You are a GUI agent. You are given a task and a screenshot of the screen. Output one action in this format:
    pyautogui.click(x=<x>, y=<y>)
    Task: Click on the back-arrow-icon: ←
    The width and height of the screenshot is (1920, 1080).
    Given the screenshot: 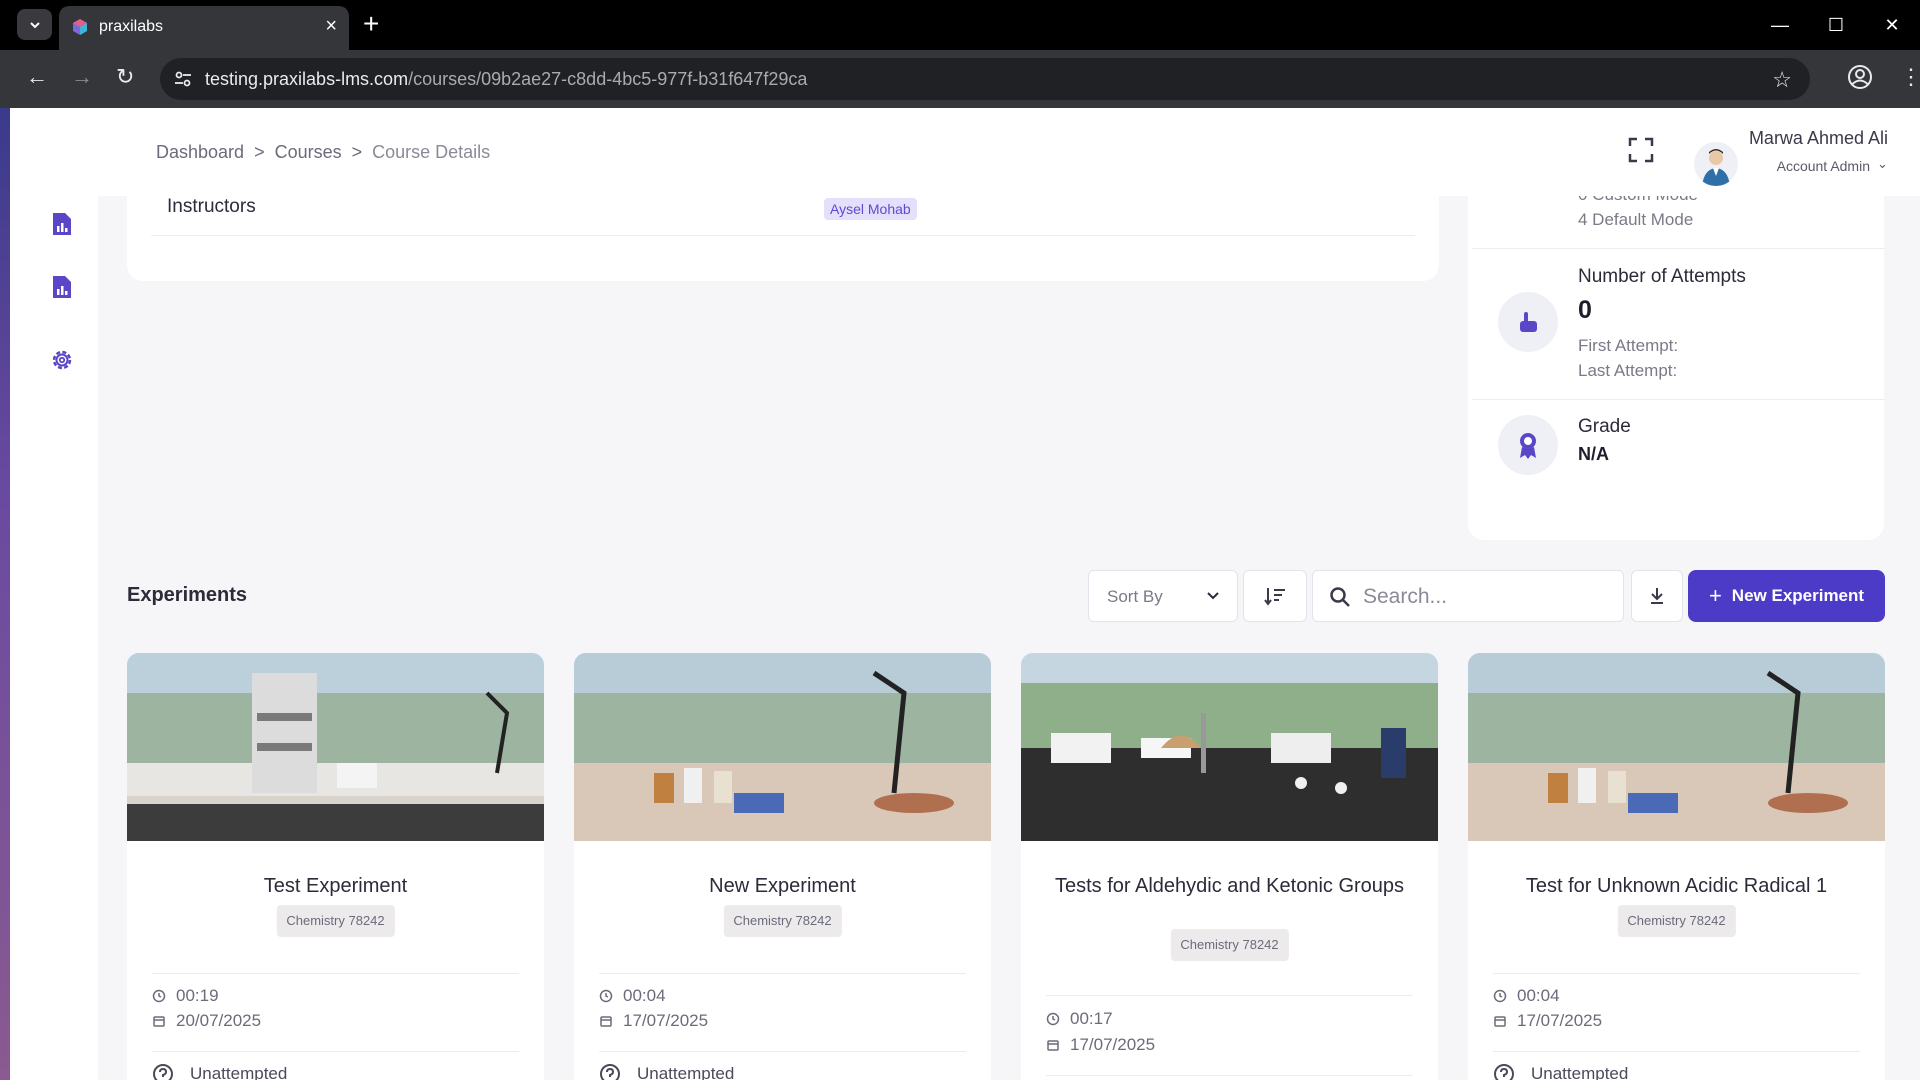 What is the action you would take?
    pyautogui.click(x=37, y=77)
    